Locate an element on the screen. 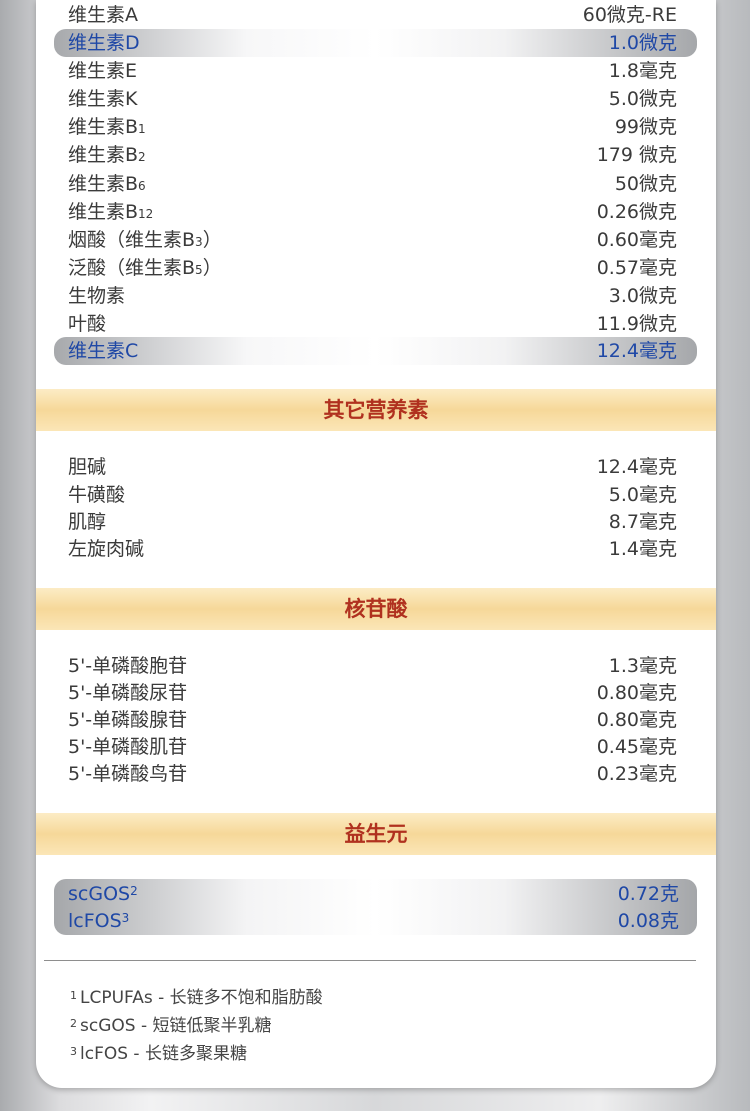 This screenshot has width=750, height=1111. nutrient-value: 0.26微克 is located at coordinates (636, 212).